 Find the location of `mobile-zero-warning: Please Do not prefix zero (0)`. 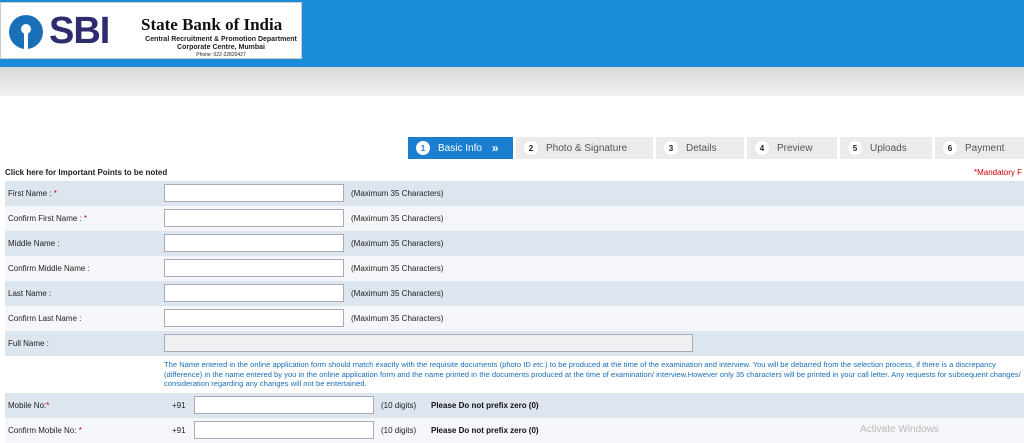

mobile-zero-warning: Please Do not prefix zero (0) is located at coordinates (485, 405).